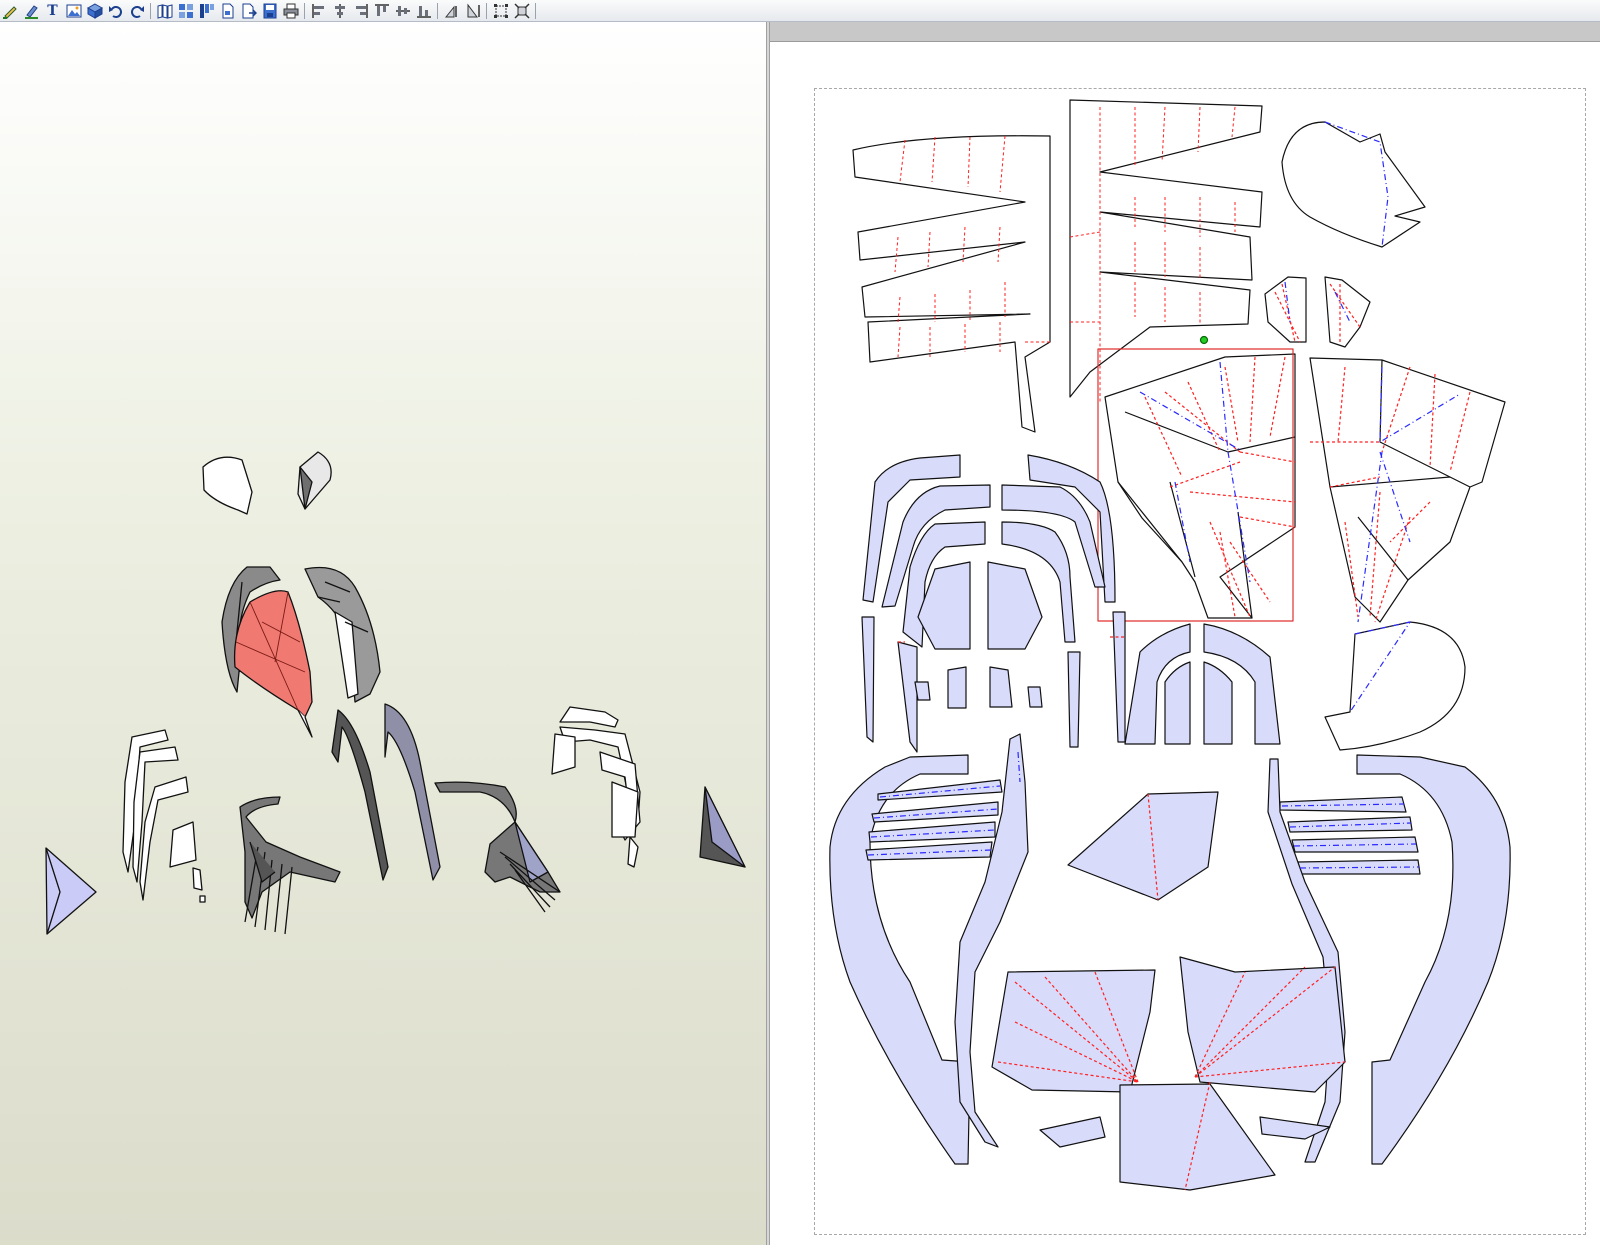 The height and width of the screenshot is (1245, 1600). Describe the element at coordinates (1285, 309) in the screenshot. I see `pattern-part-small-left` at that location.